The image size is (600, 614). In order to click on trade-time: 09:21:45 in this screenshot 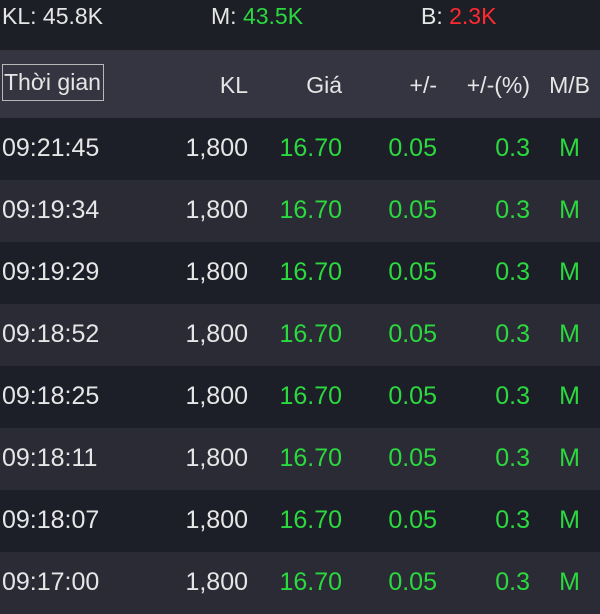, I will do `click(51, 148)`.